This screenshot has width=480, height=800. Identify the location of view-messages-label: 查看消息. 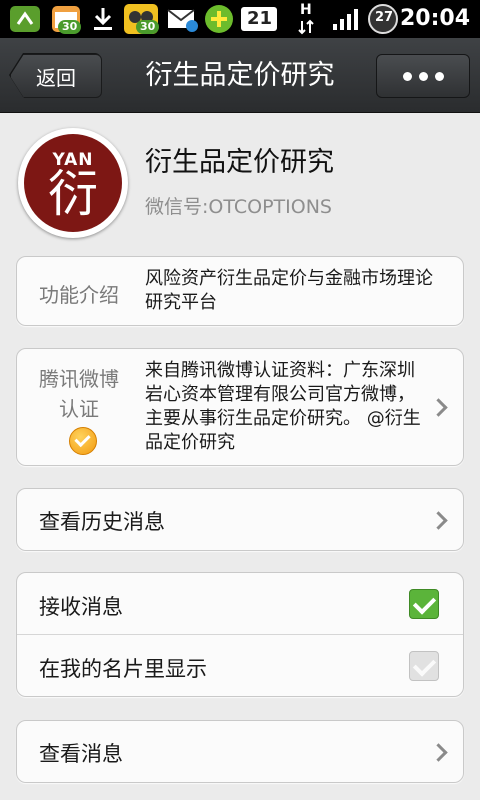
(81, 754).